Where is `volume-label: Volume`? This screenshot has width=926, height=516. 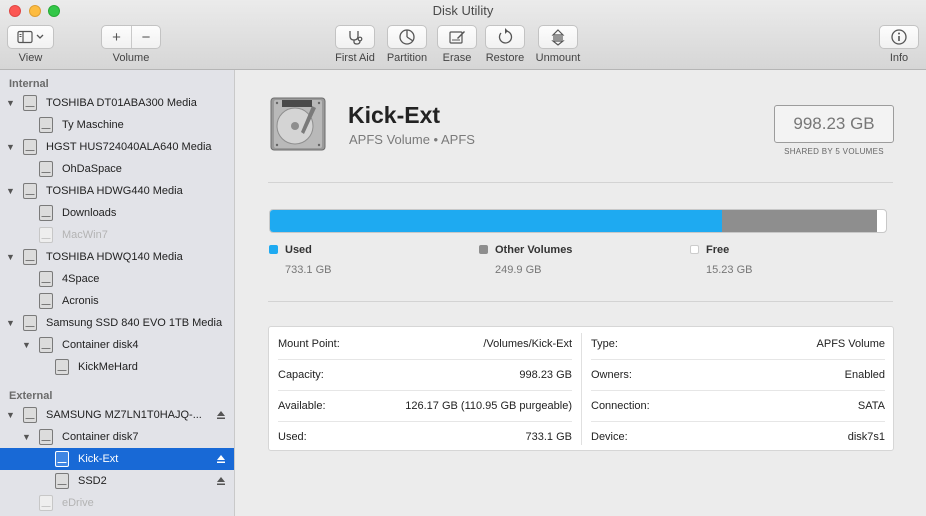
volume-label: Volume is located at coordinates (131, 58).